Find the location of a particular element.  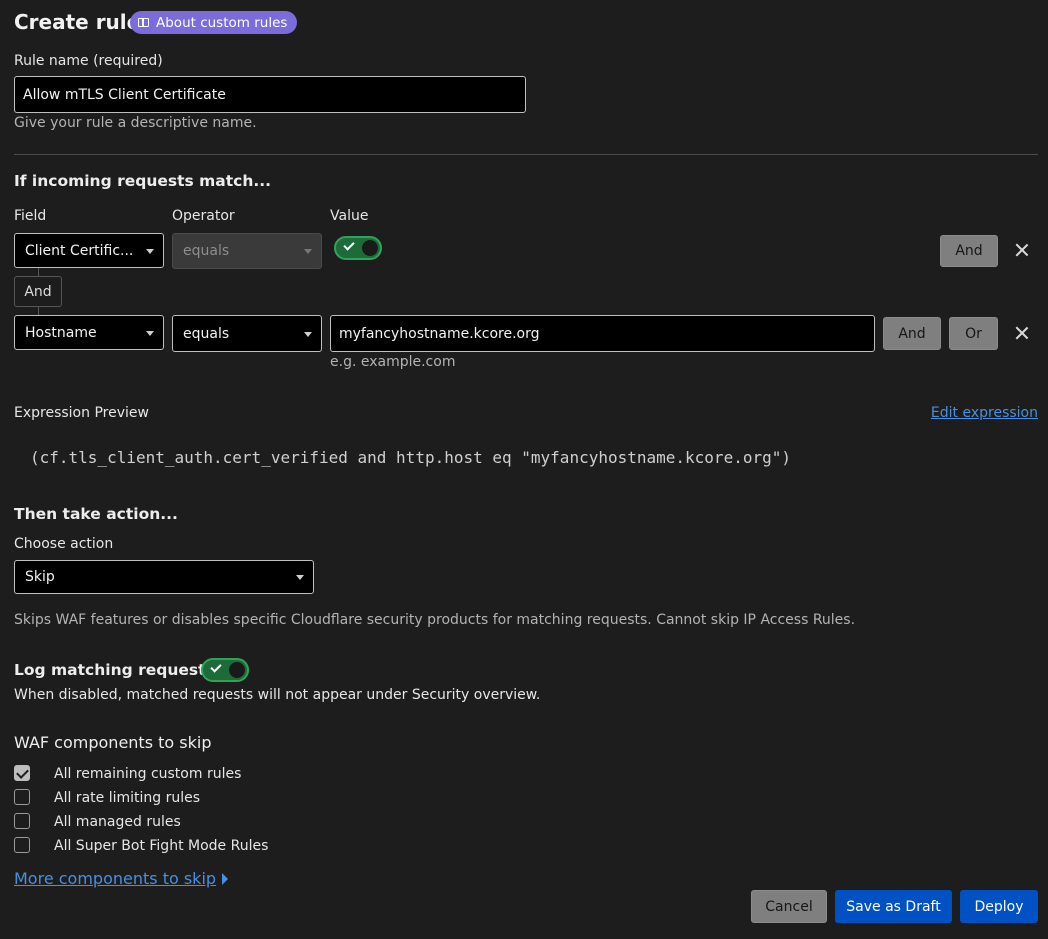

checkbox-rate-limiting is located at coordinates (22, 797).